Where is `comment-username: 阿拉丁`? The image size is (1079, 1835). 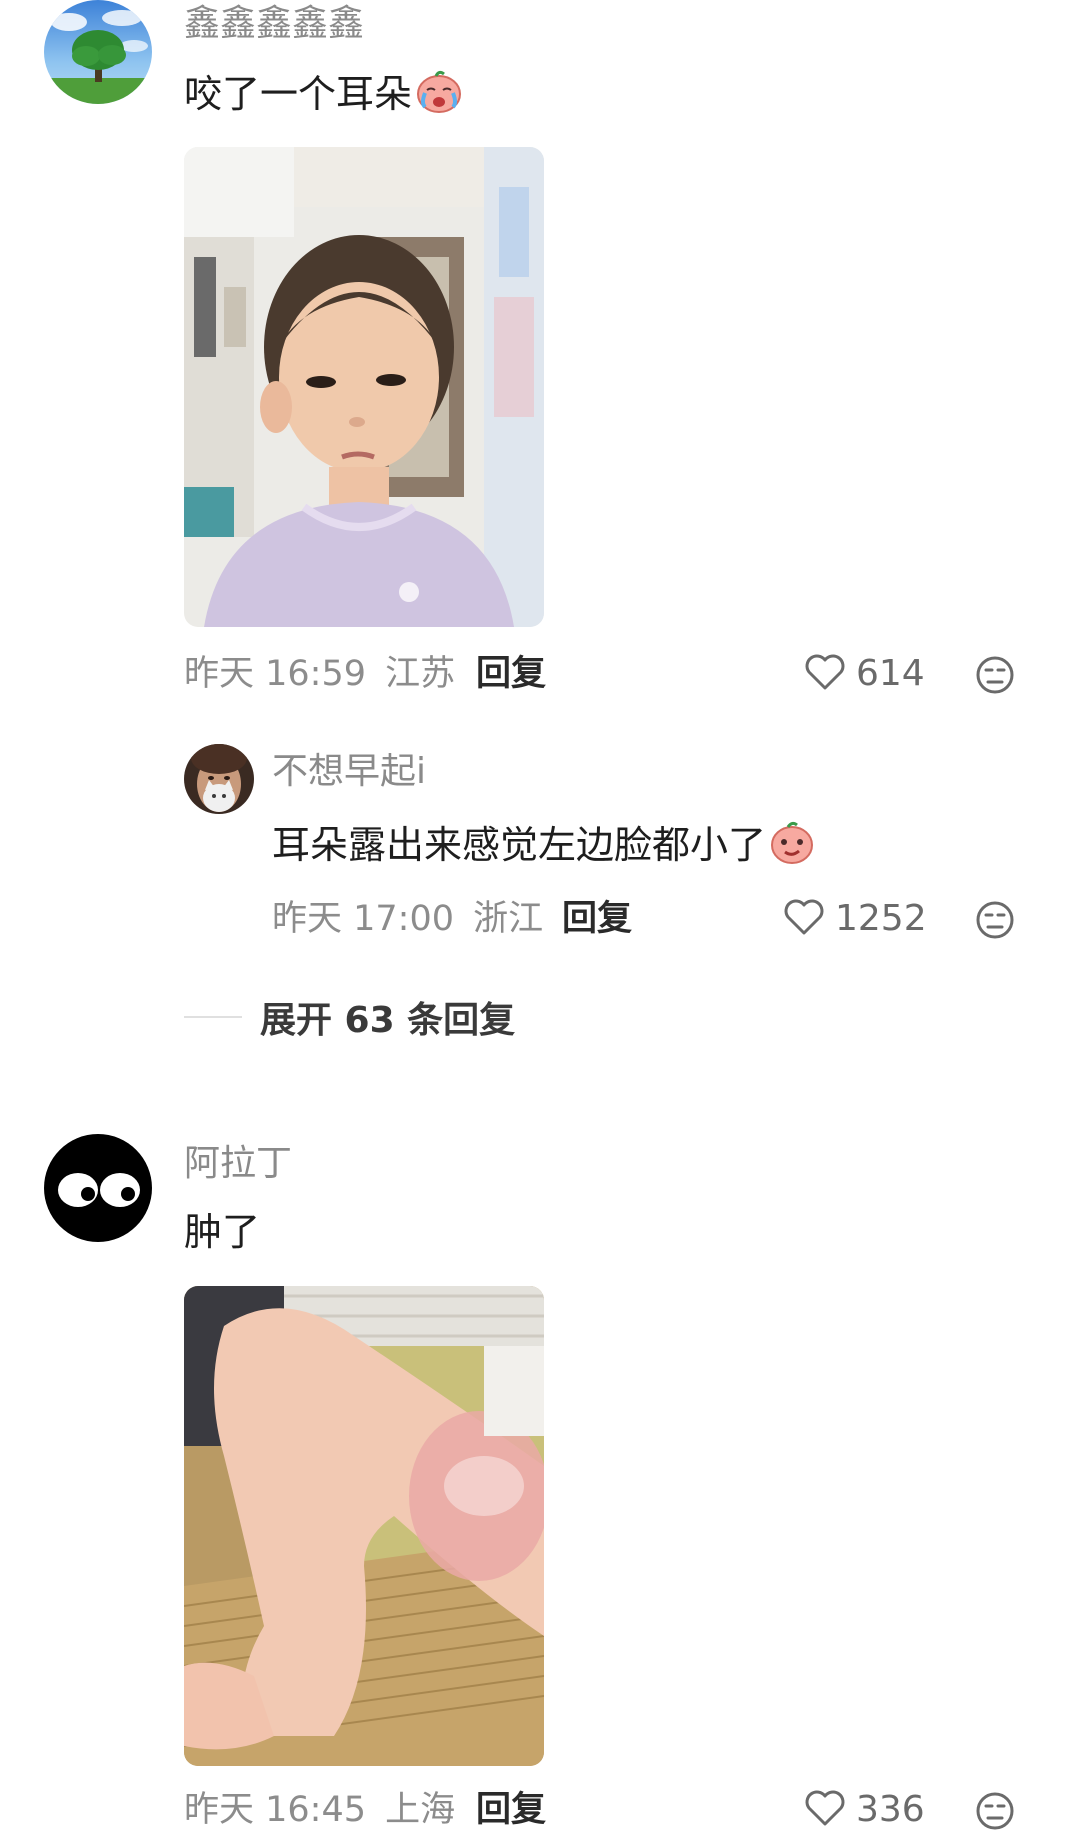
comment-username: 阿拉丁 is located at coordinates (238, 1164).